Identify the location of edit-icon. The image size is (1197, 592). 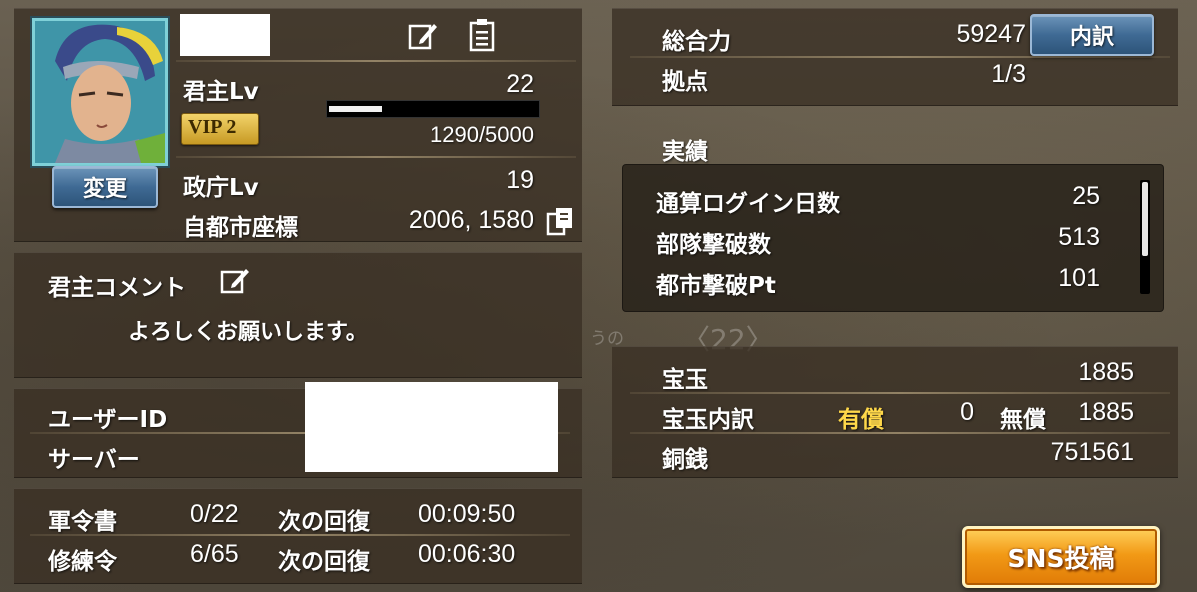
(423, 36).